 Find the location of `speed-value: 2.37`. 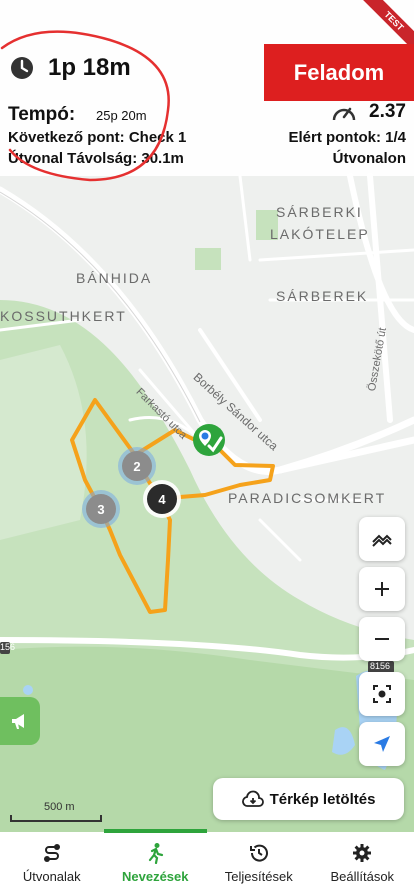

speed-value: 2.37 is located at coordinates (387, 111).